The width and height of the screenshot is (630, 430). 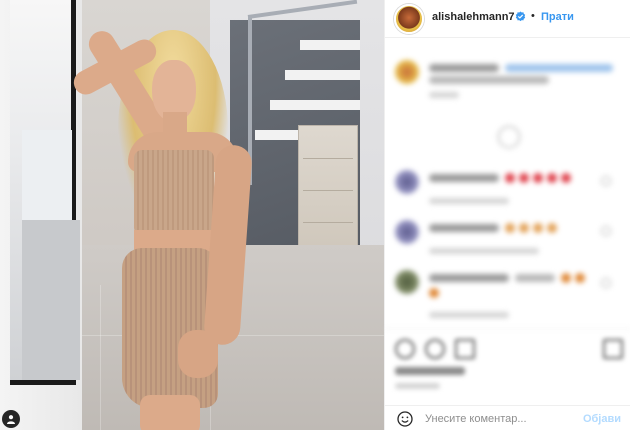 What do you see at coordinates (557, 17) in the screenshot?
I see `follow-button: Прати` at bounding box center [557, 17].